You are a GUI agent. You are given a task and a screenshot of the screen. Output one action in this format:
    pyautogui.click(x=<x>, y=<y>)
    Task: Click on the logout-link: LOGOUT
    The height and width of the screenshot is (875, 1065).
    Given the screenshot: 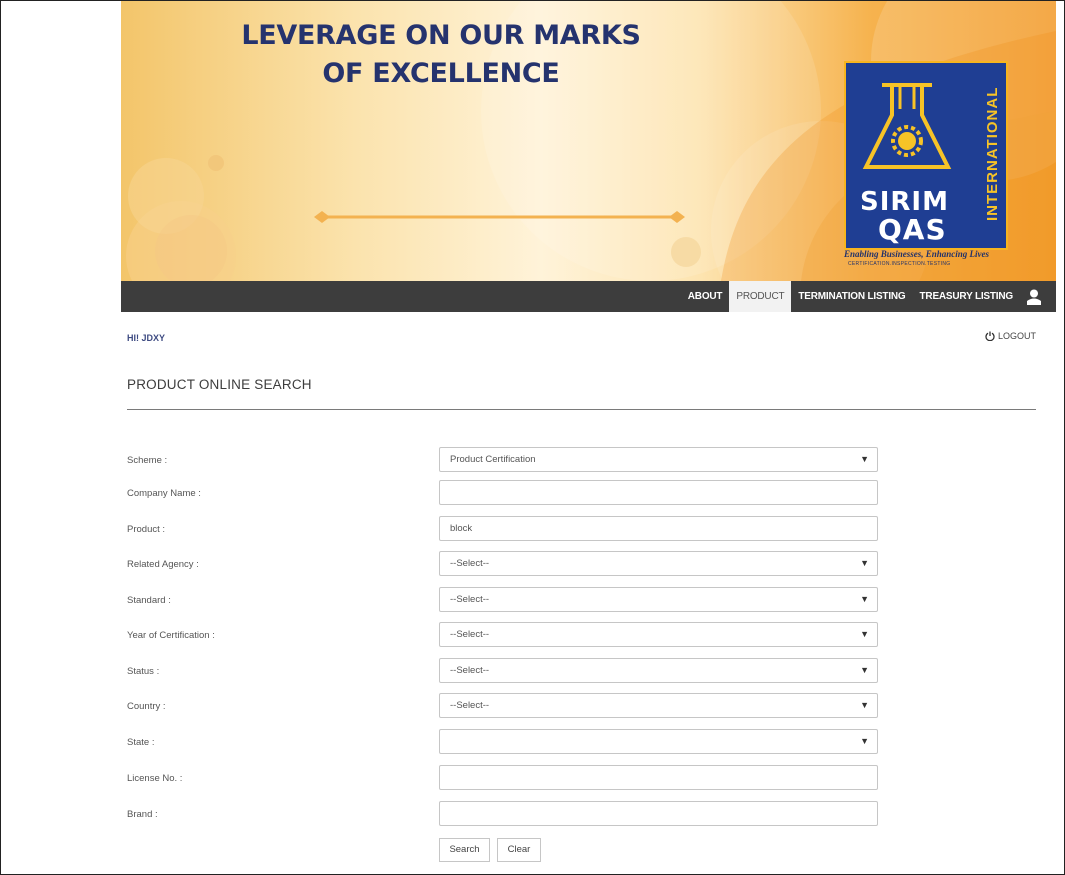 What is the action you would take?
    pyautogui.click(x=1010, y=336)
    